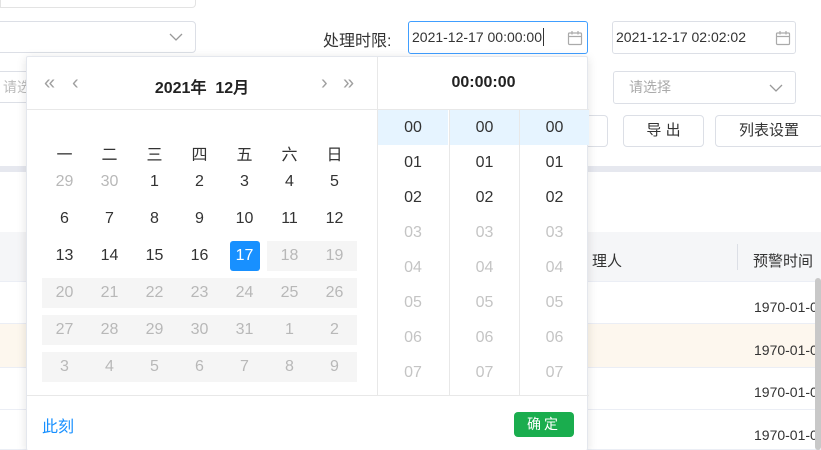 The width and height of the screenshot is (821, 450). What do you see at coordinates (554, 252) in the screenshot?
I see `second-column: 00 01 02 03 04 05 06 07` at bounding box center [554, 252].